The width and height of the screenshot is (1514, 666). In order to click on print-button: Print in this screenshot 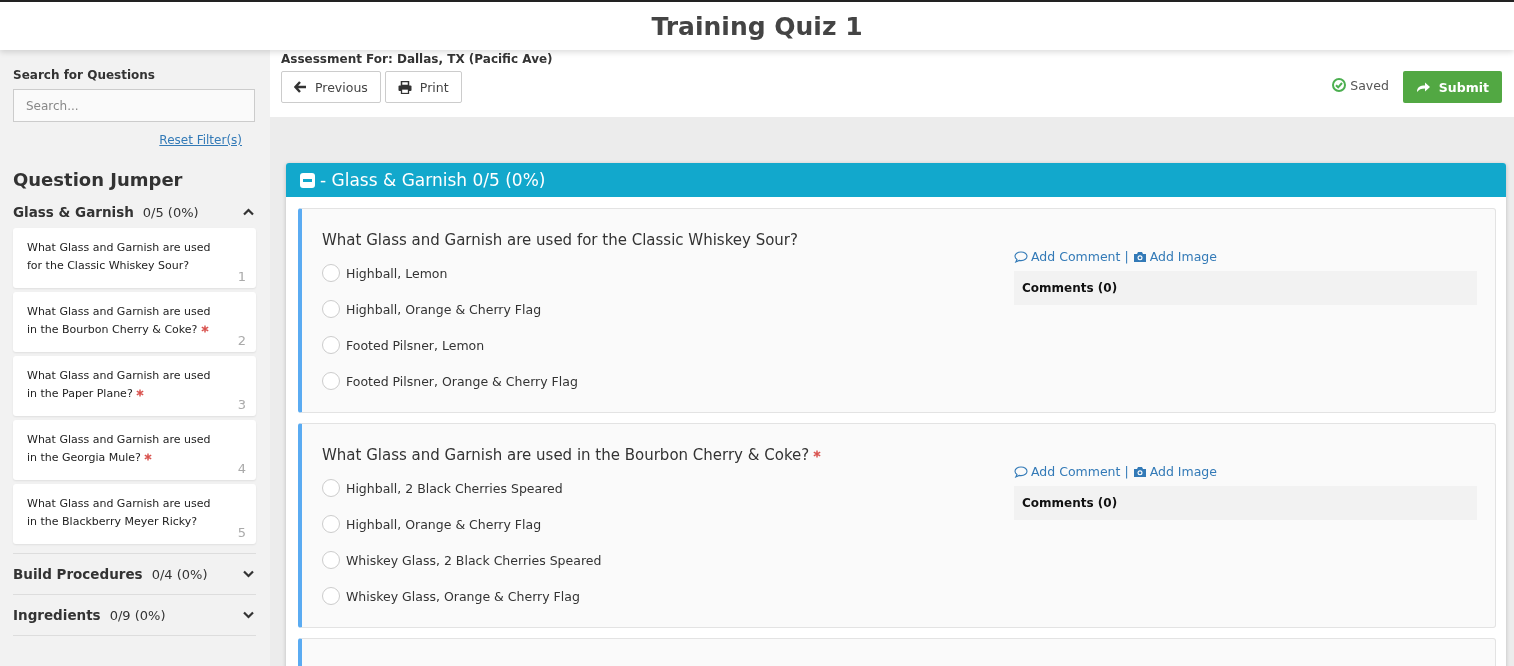, I will do `click(423, 87)`.